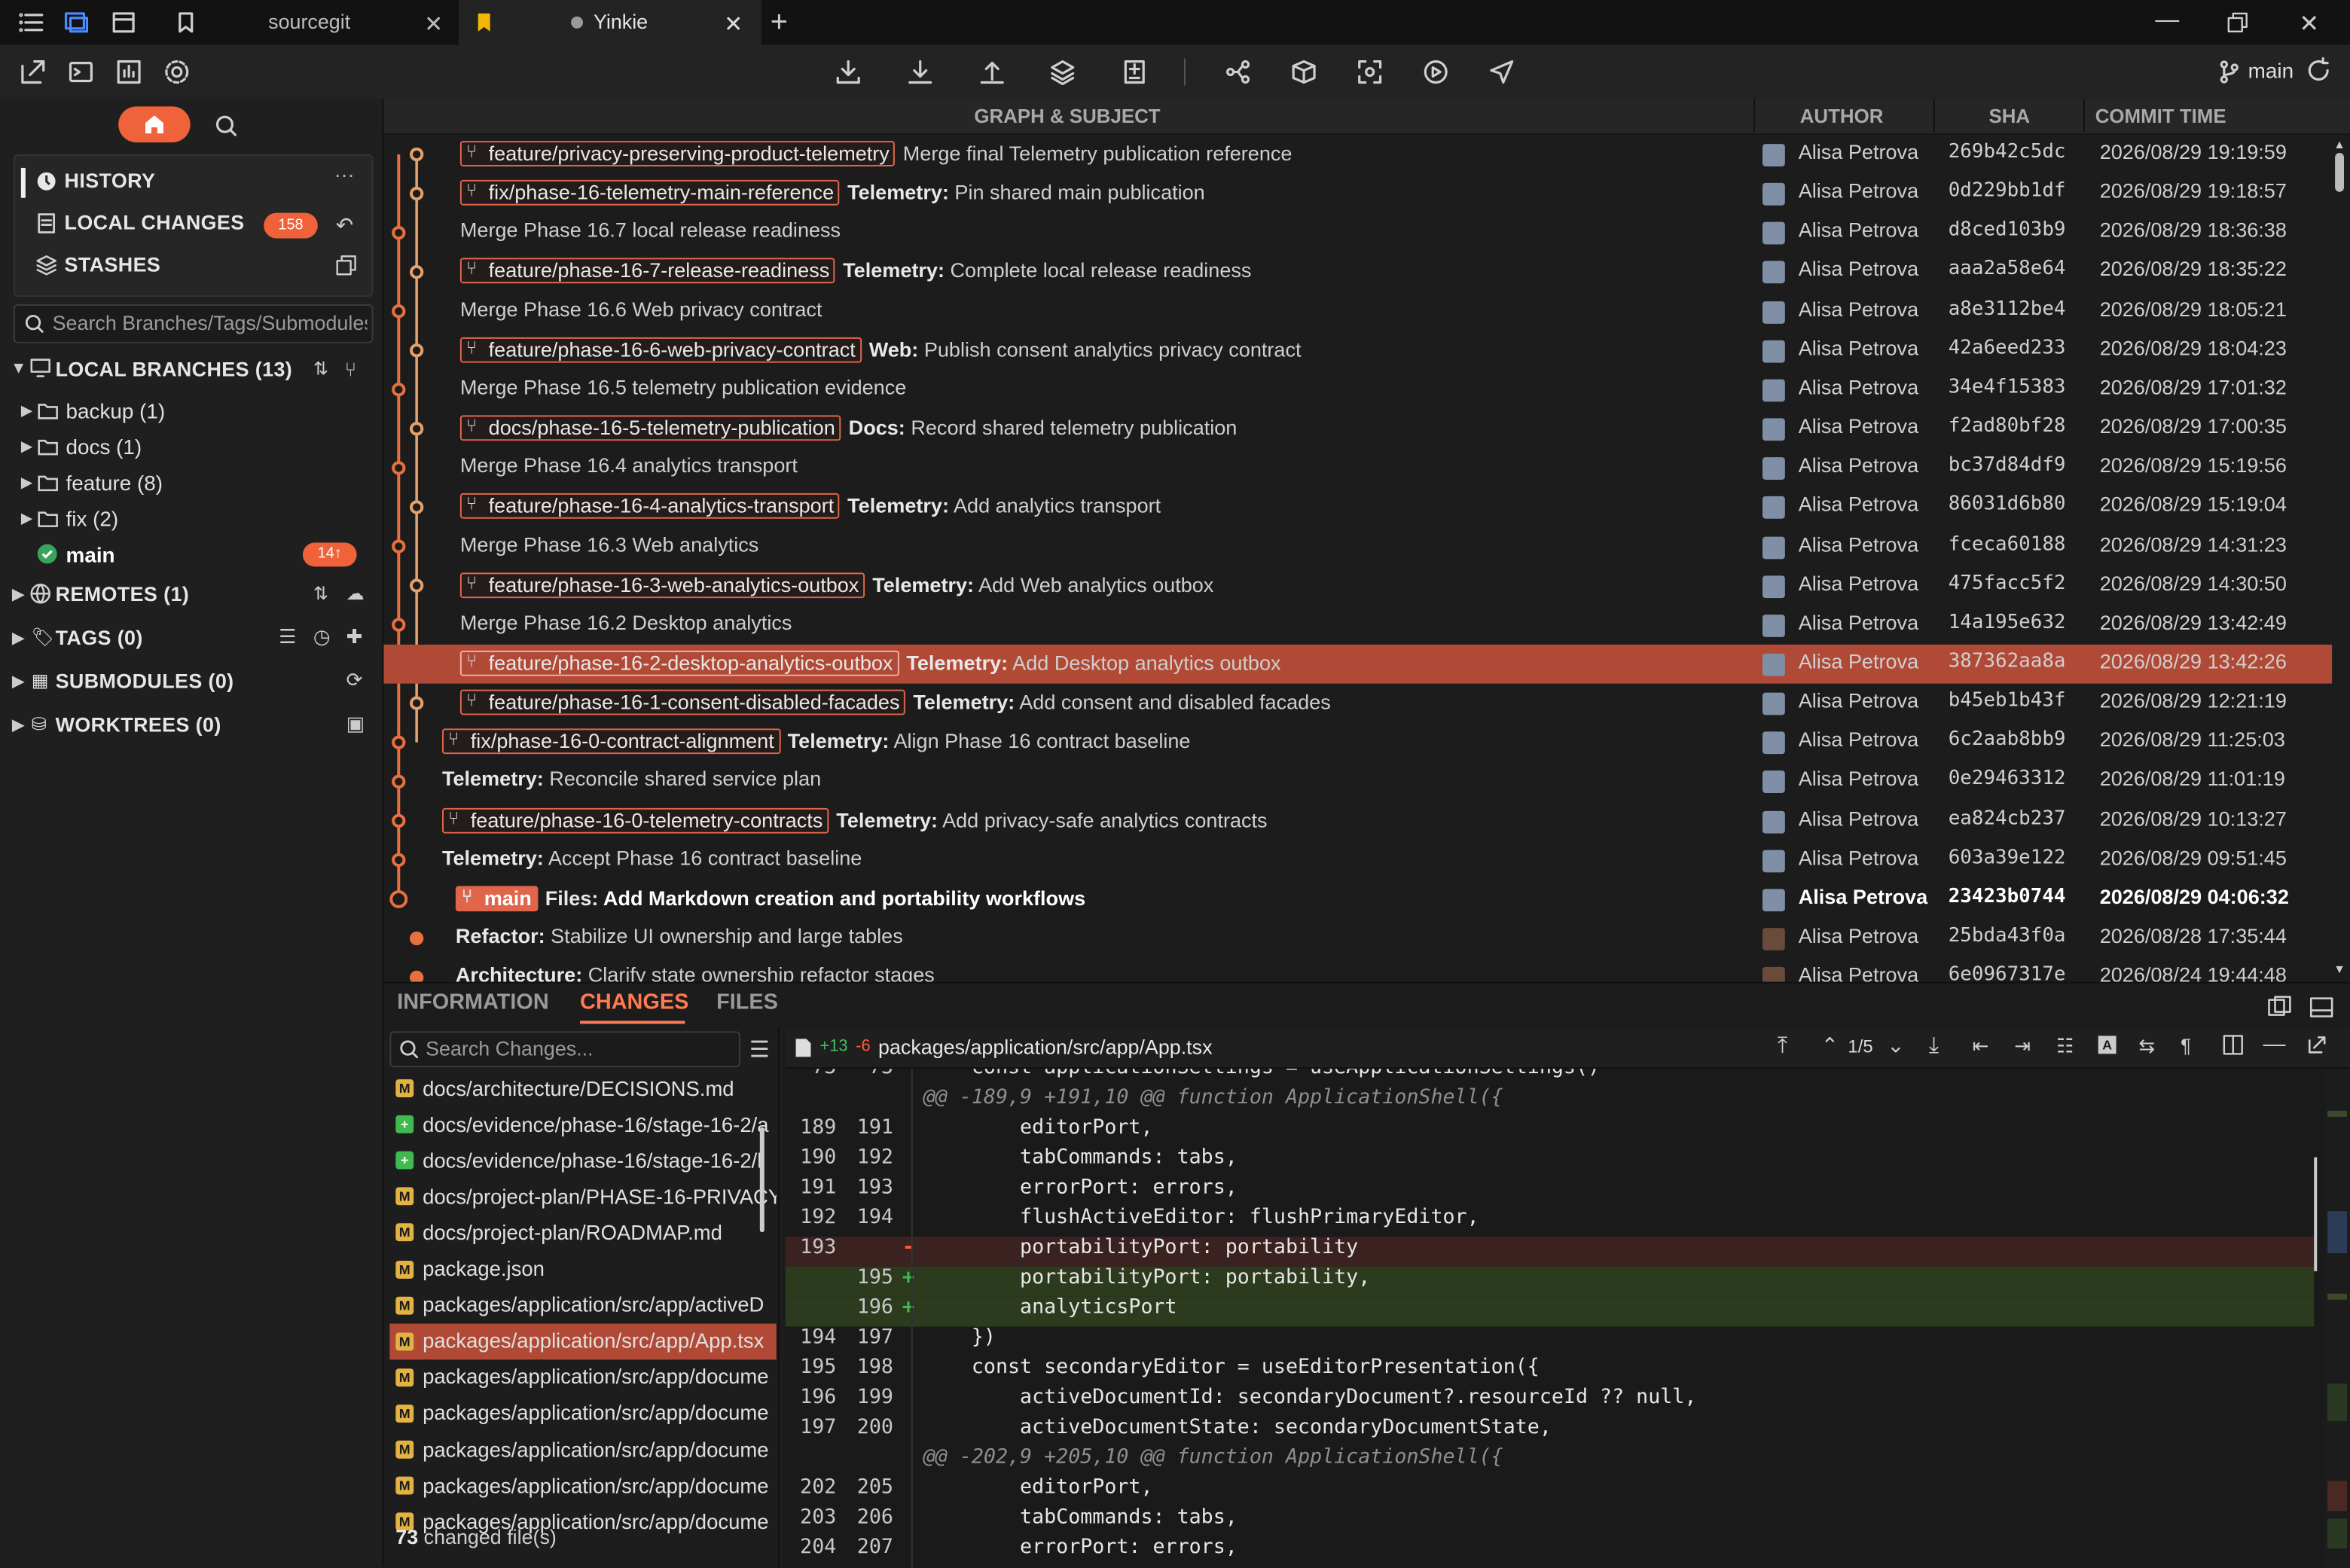 The height and width of the screenshot is (1568, 2350). Describe the element at coordinates (1830, 1045) in the screenshot. I see `prev-change-icon: ⌃` at that location.